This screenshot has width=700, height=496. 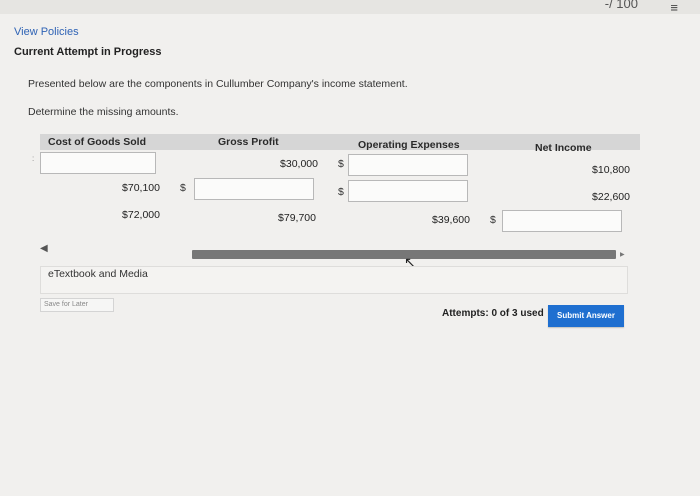 I want to click on submit-answer-button: Submit Answer, so click(x=586, y=316).